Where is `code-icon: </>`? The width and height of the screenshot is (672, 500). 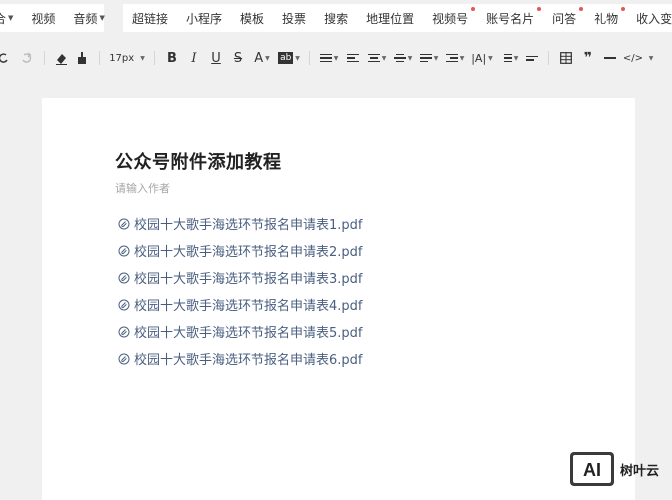 code-icon: </> is located at coordinates (633, 58).